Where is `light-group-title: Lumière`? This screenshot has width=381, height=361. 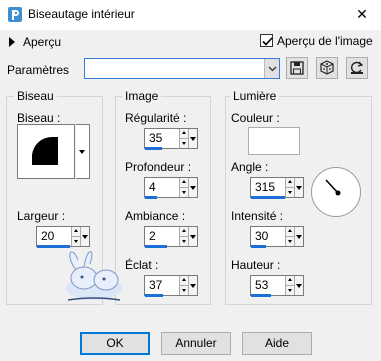 light-group-title: Lumière is located at coordinates (255, 96).